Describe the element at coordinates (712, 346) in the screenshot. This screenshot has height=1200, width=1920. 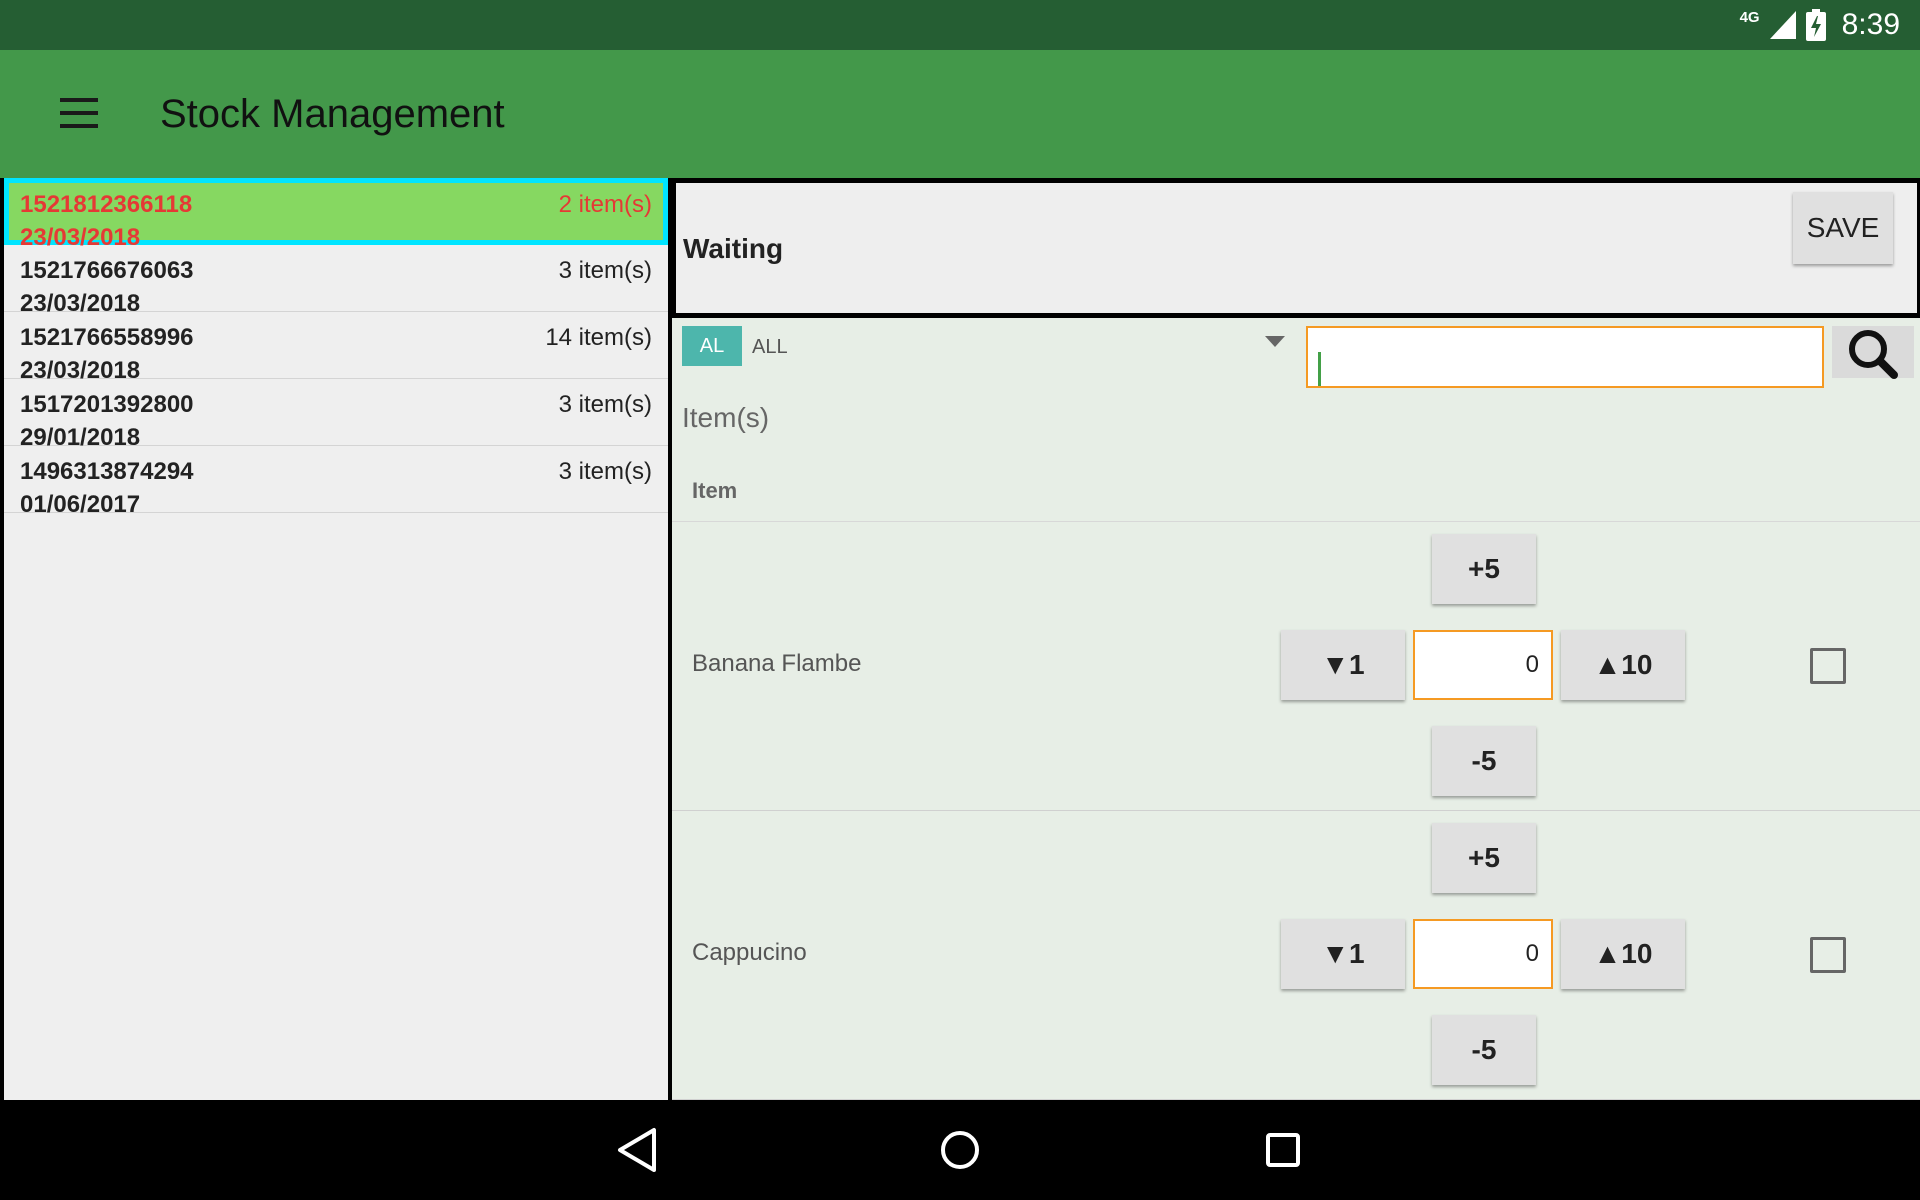
I see `category-badge: AL` at that location.